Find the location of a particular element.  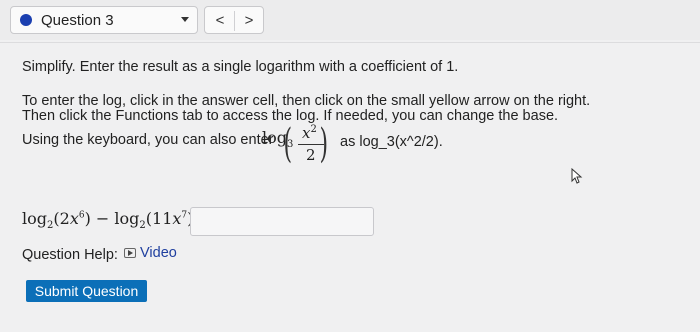

video-play-icon is located at coordinates (130, 253).